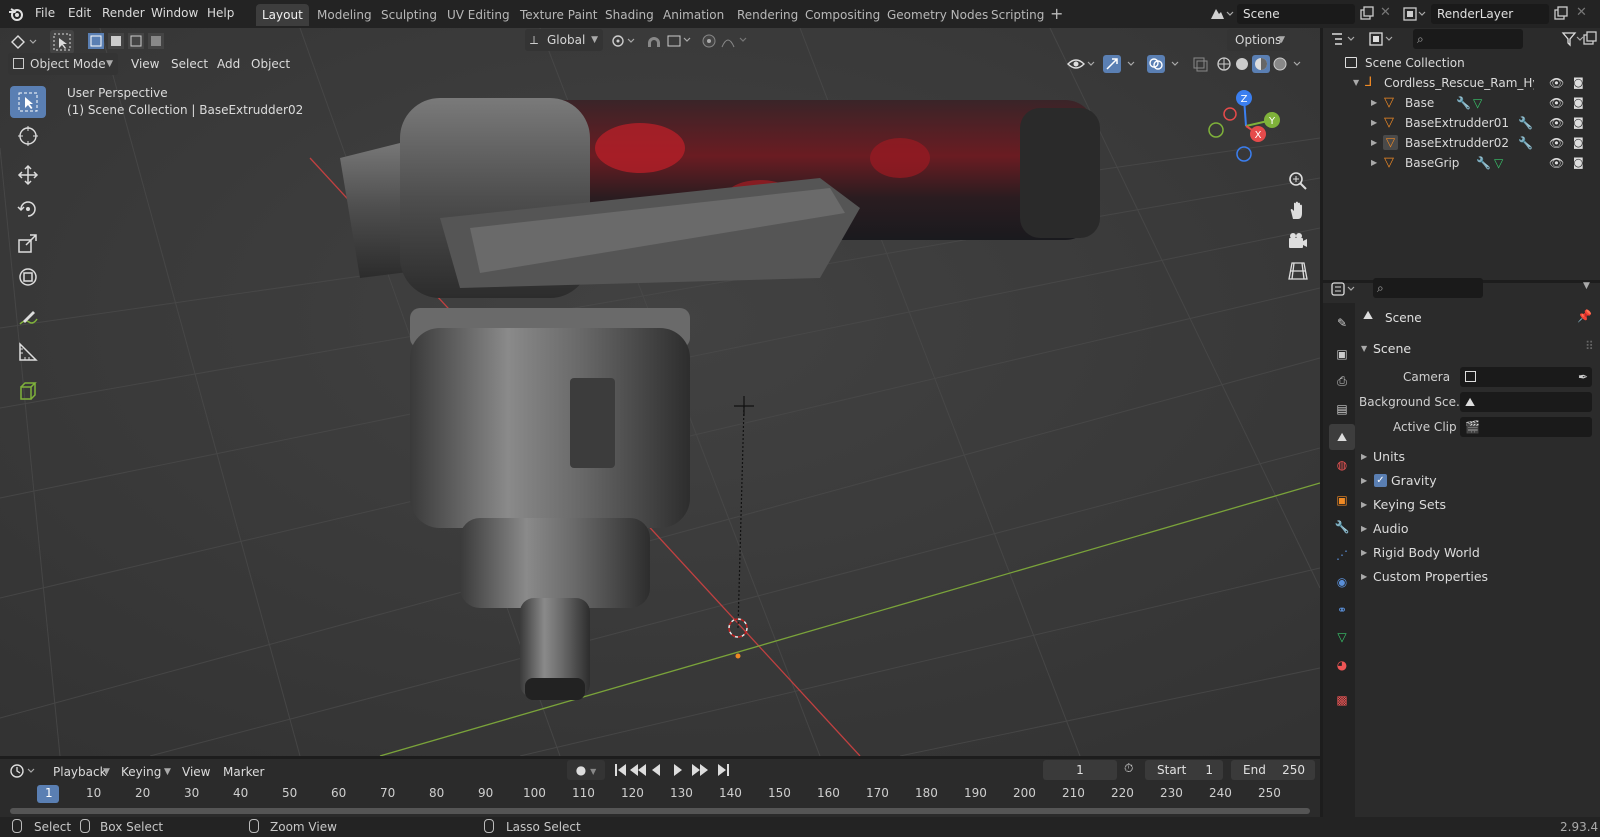 This screenshot has height=837, width=1600. Describe the element at coordinates (1298, 211) in the screenshot. I see `pan-view-icon` at that location.